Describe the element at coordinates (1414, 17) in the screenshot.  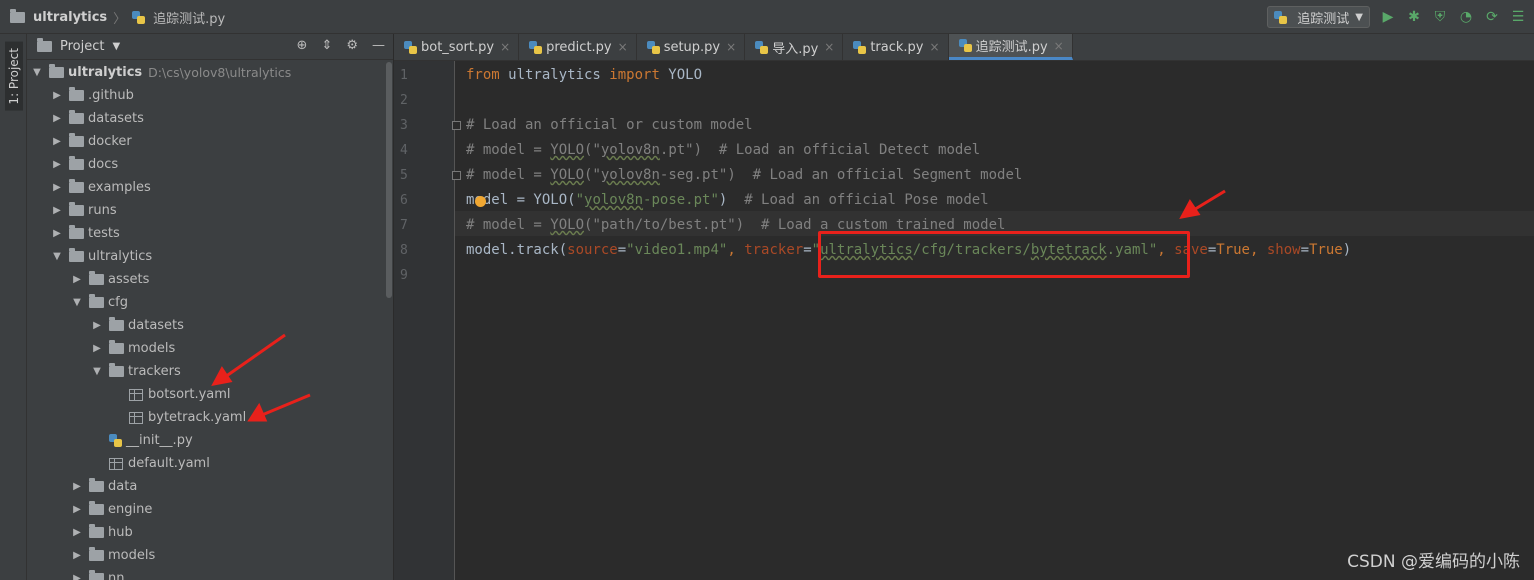
I see `debug-icon: ✱` at that location.